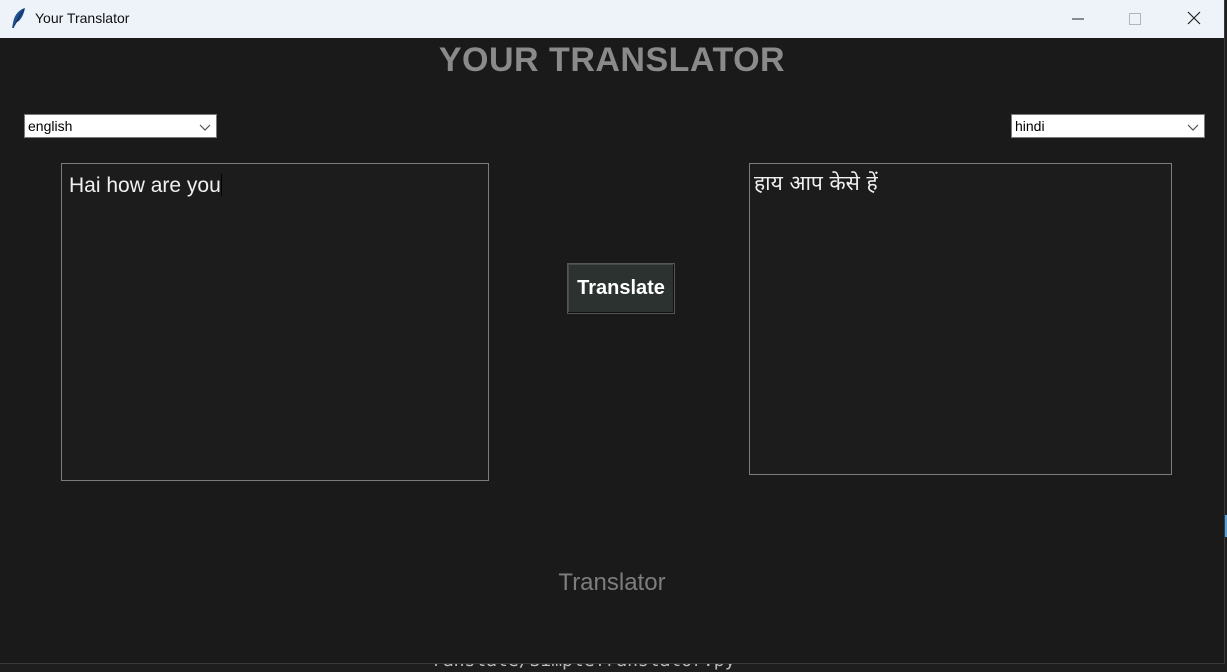 The height and width of the screenshot is (672, 1227). Describe the element at coordinates (50, 126) in the screenshot. I see `source-language-value: english` at that location.